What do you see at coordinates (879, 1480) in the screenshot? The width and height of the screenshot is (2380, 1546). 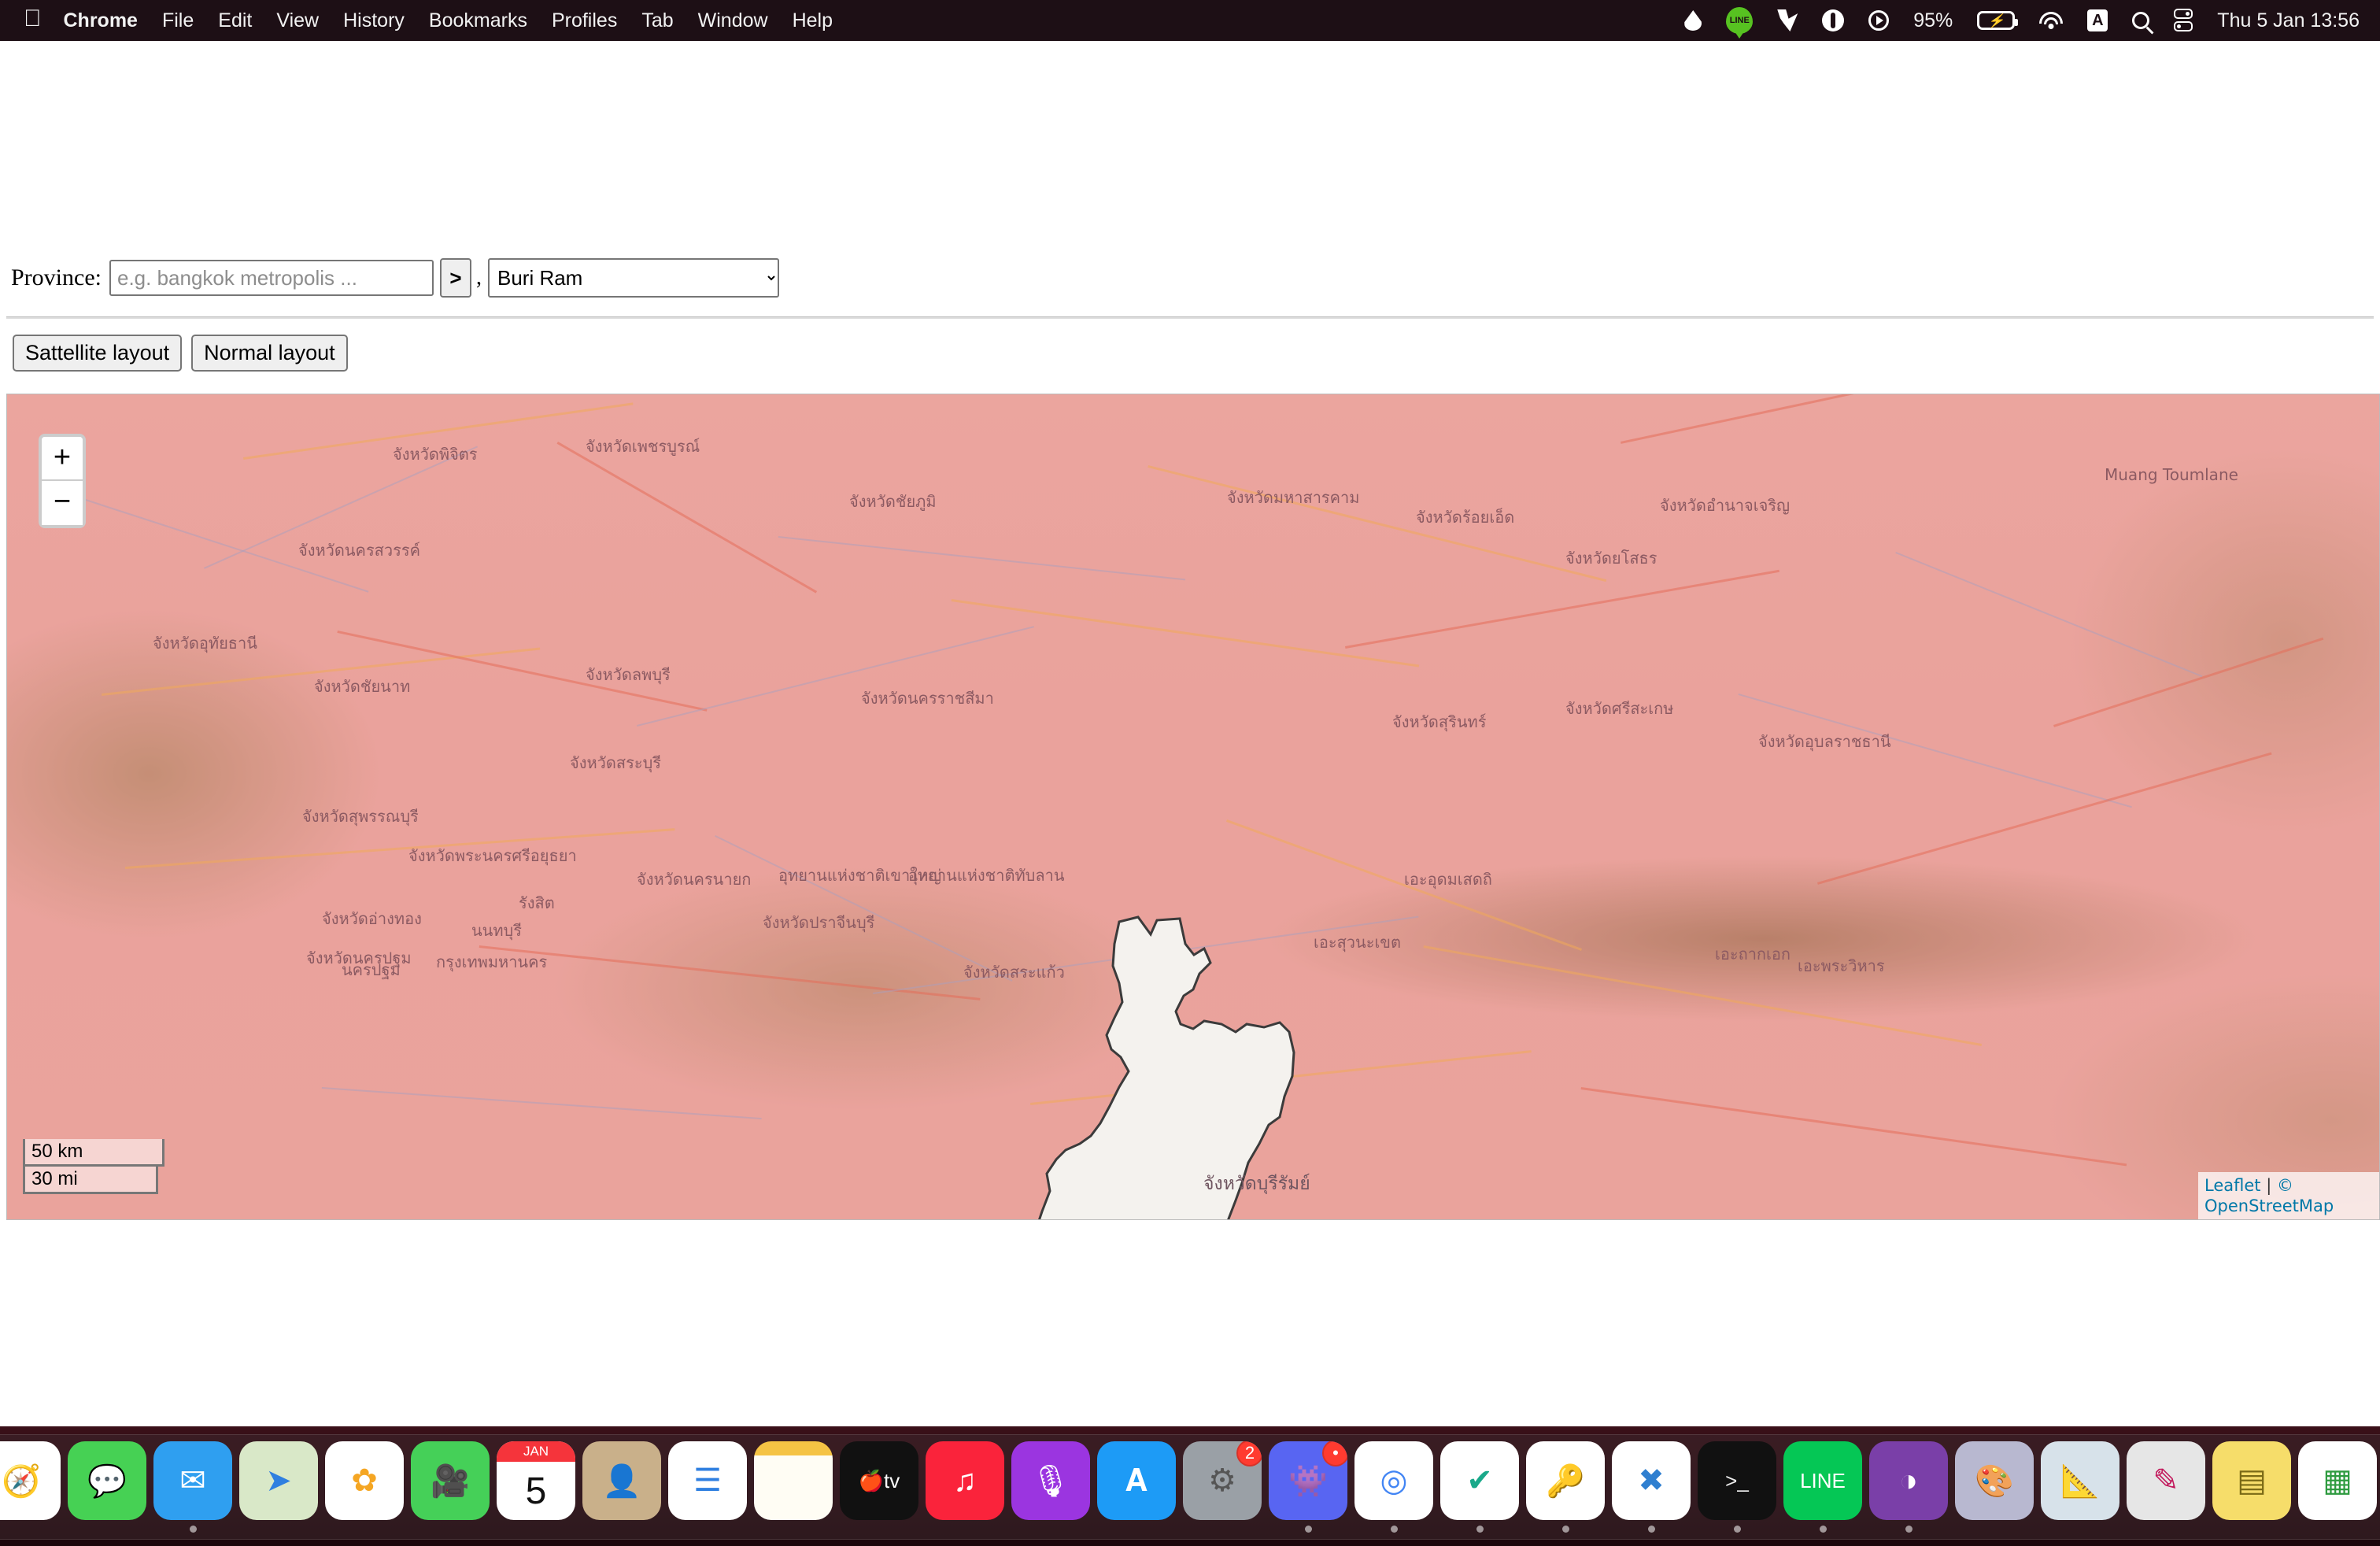 I see `appletv-icon: 🍎tv` at bounding box center [879, 1480].